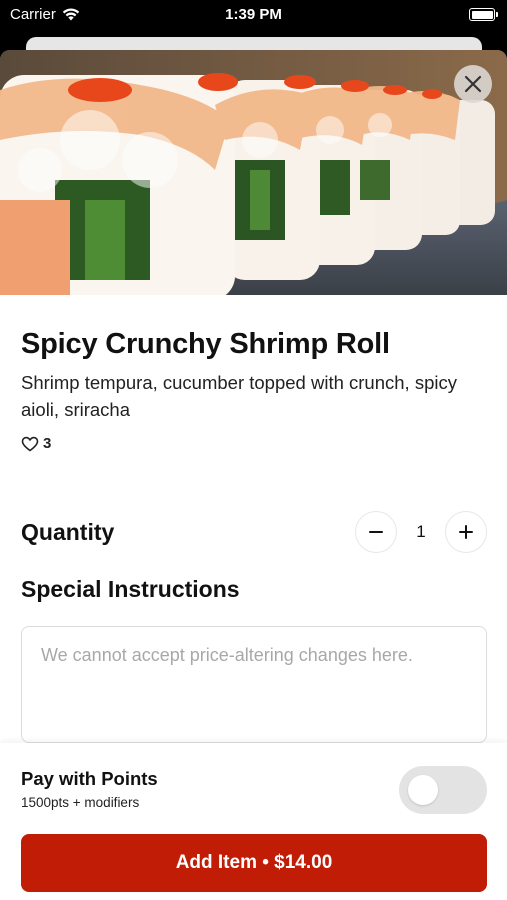 The image size is (507, 900). I want to click on pay-with-points-toggle, so click(443, 790).